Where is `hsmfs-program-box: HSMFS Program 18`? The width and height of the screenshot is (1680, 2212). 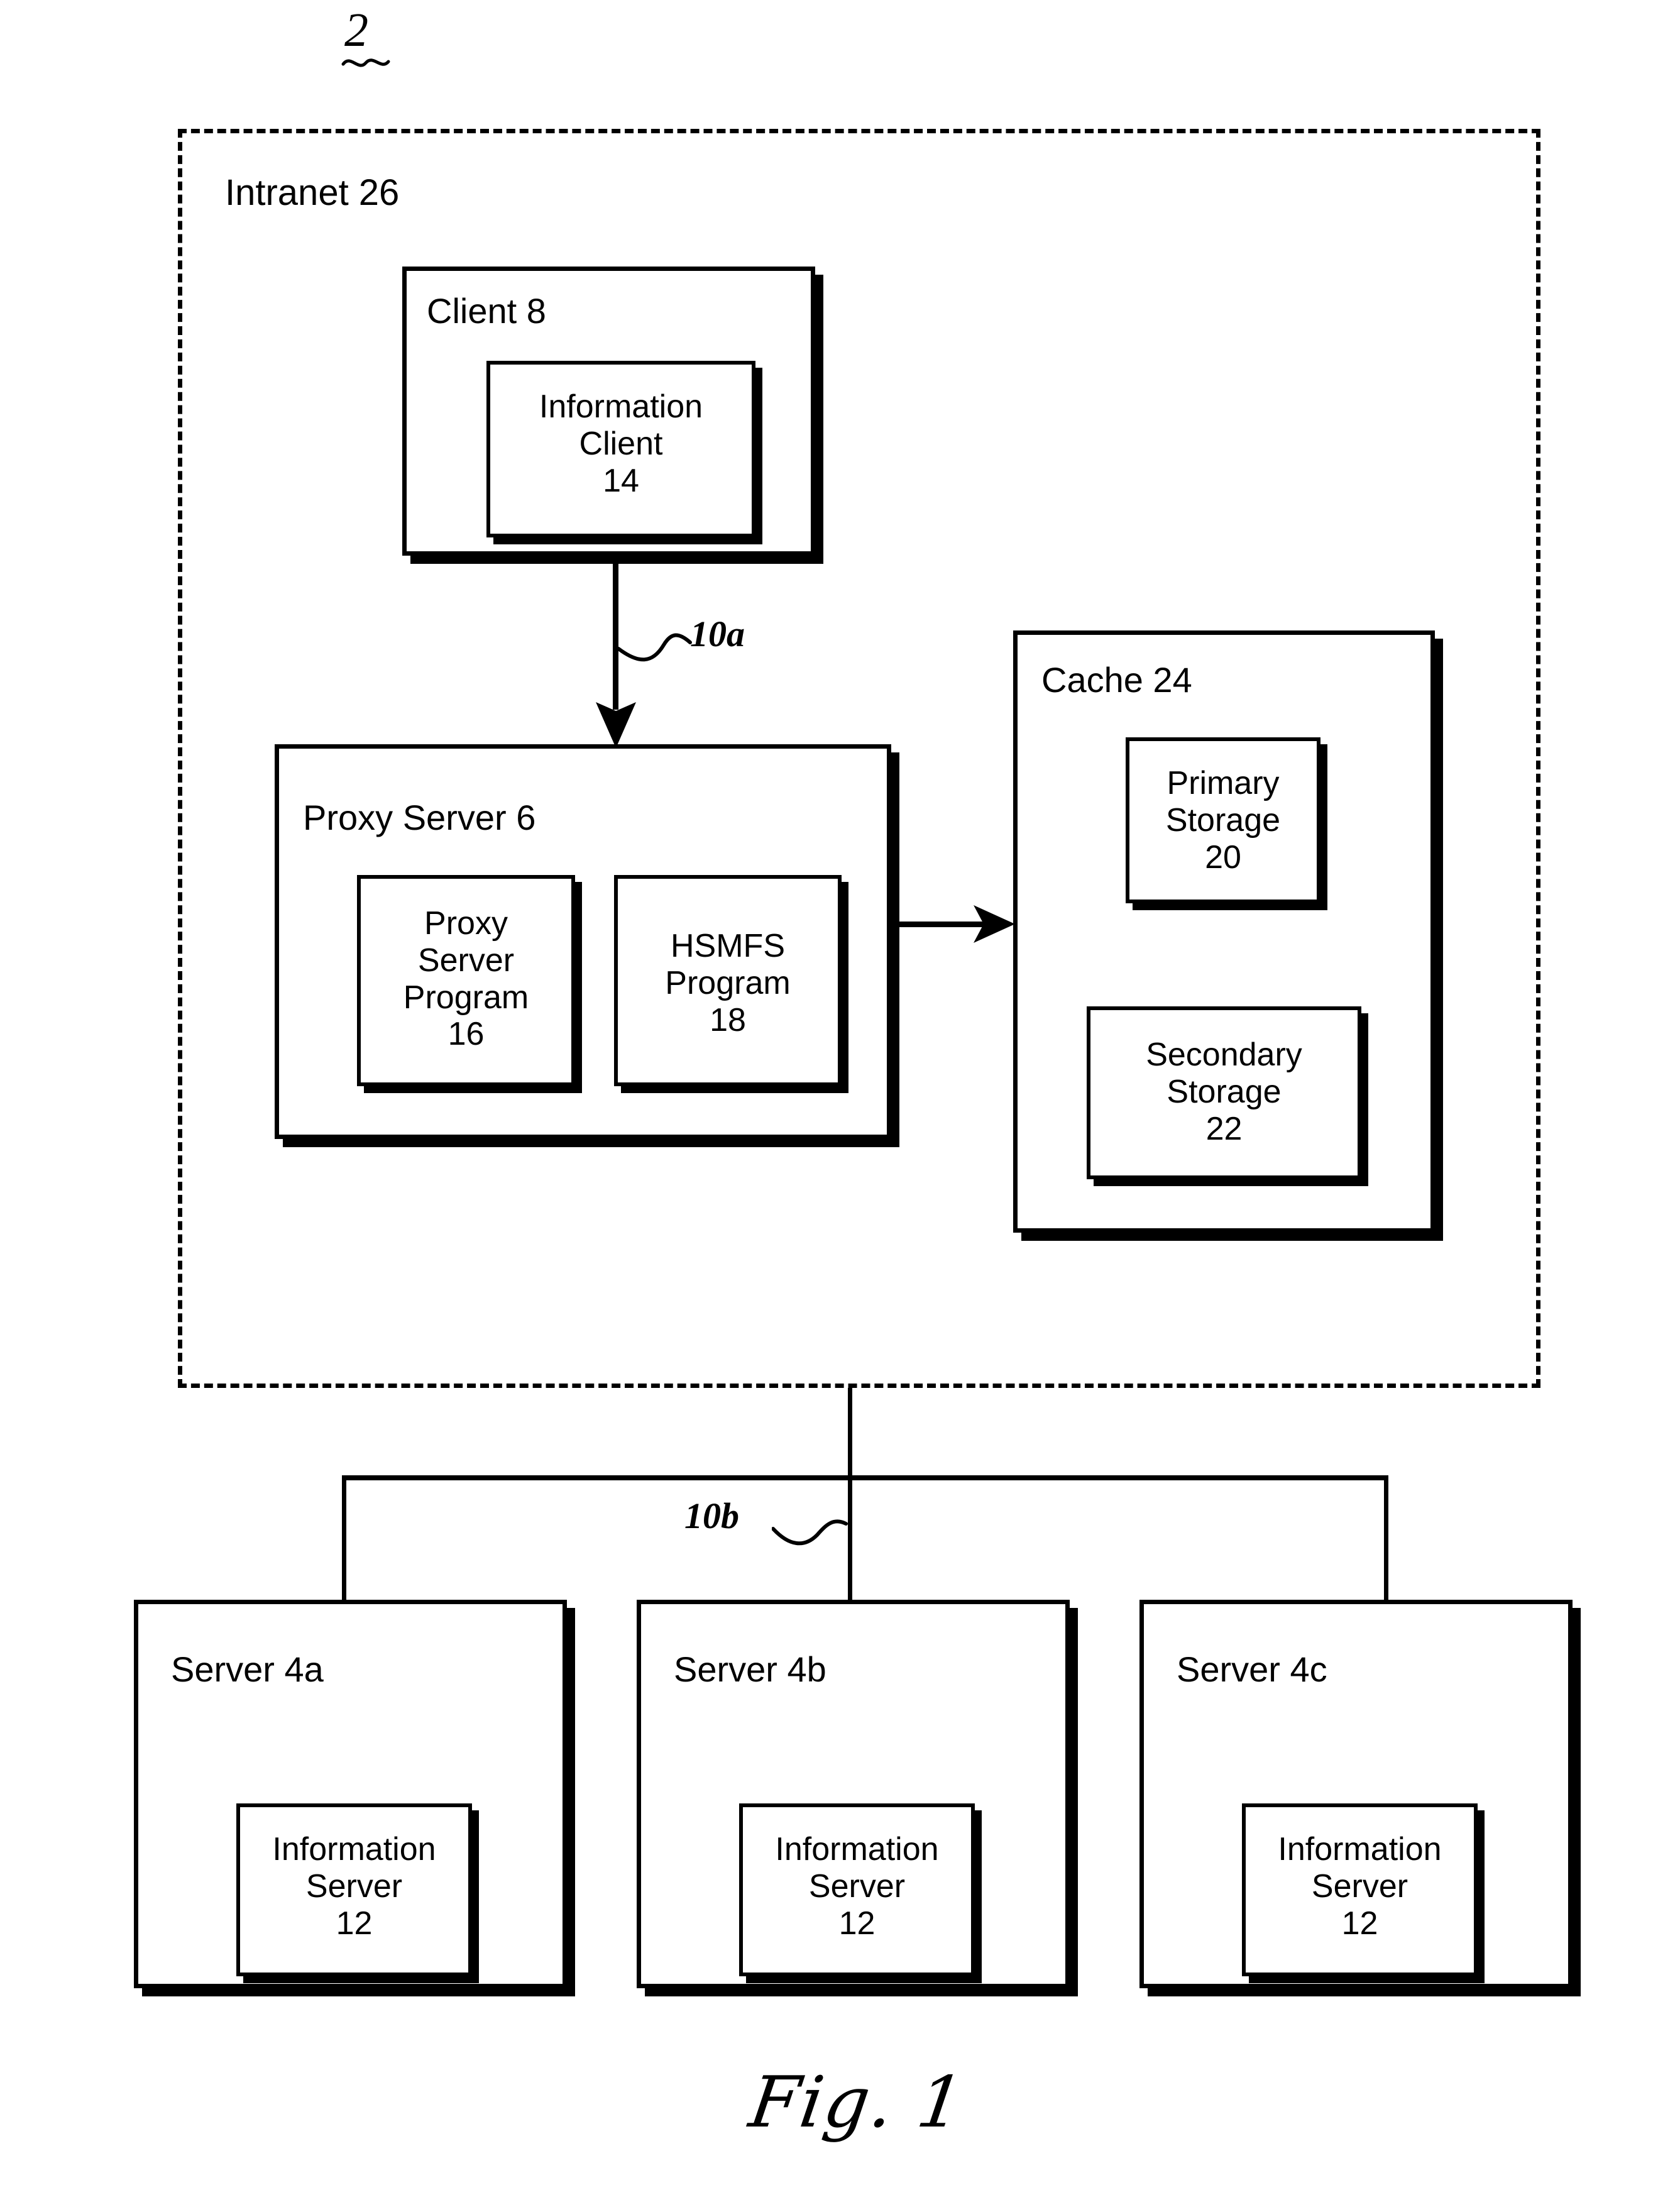 hsmfs-program-box: HSMFS Program 18 is located at coordinates (728, 980).